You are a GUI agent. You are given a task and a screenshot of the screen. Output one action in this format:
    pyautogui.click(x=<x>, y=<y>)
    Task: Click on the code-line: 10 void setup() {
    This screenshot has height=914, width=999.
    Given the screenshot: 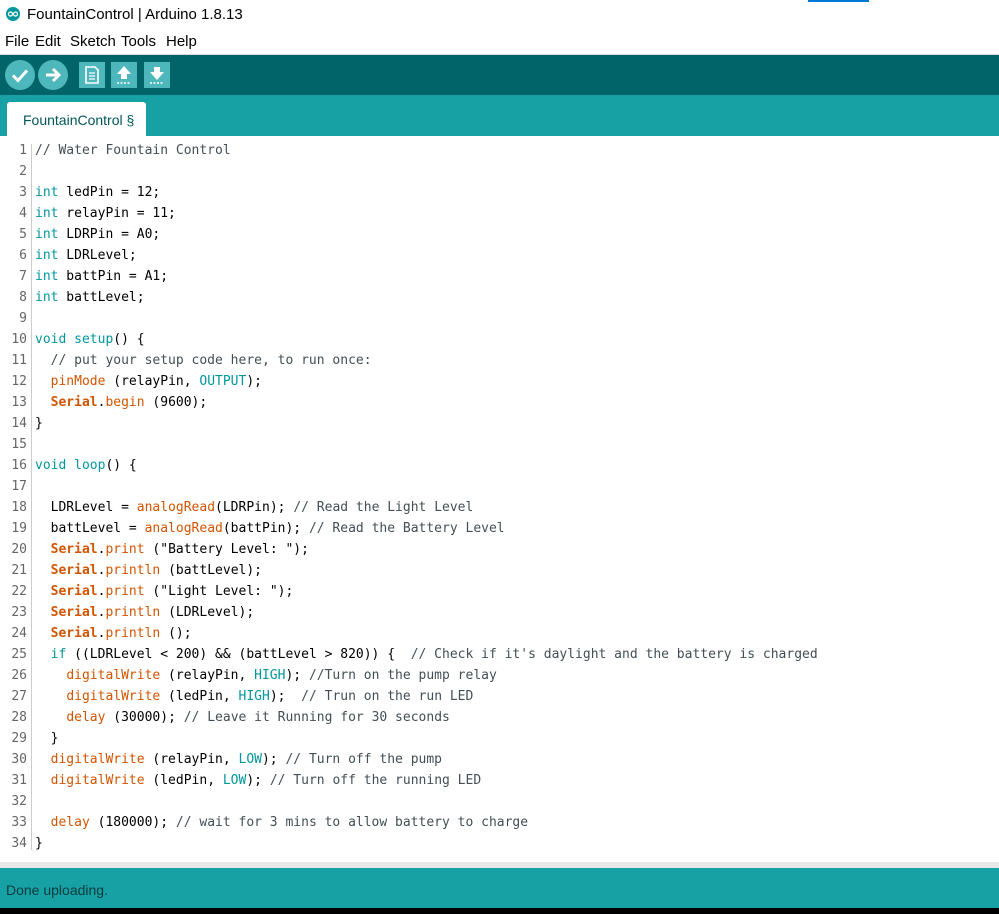 What is the action you would take?
    pyautogui.click(x=499, y=339)
    